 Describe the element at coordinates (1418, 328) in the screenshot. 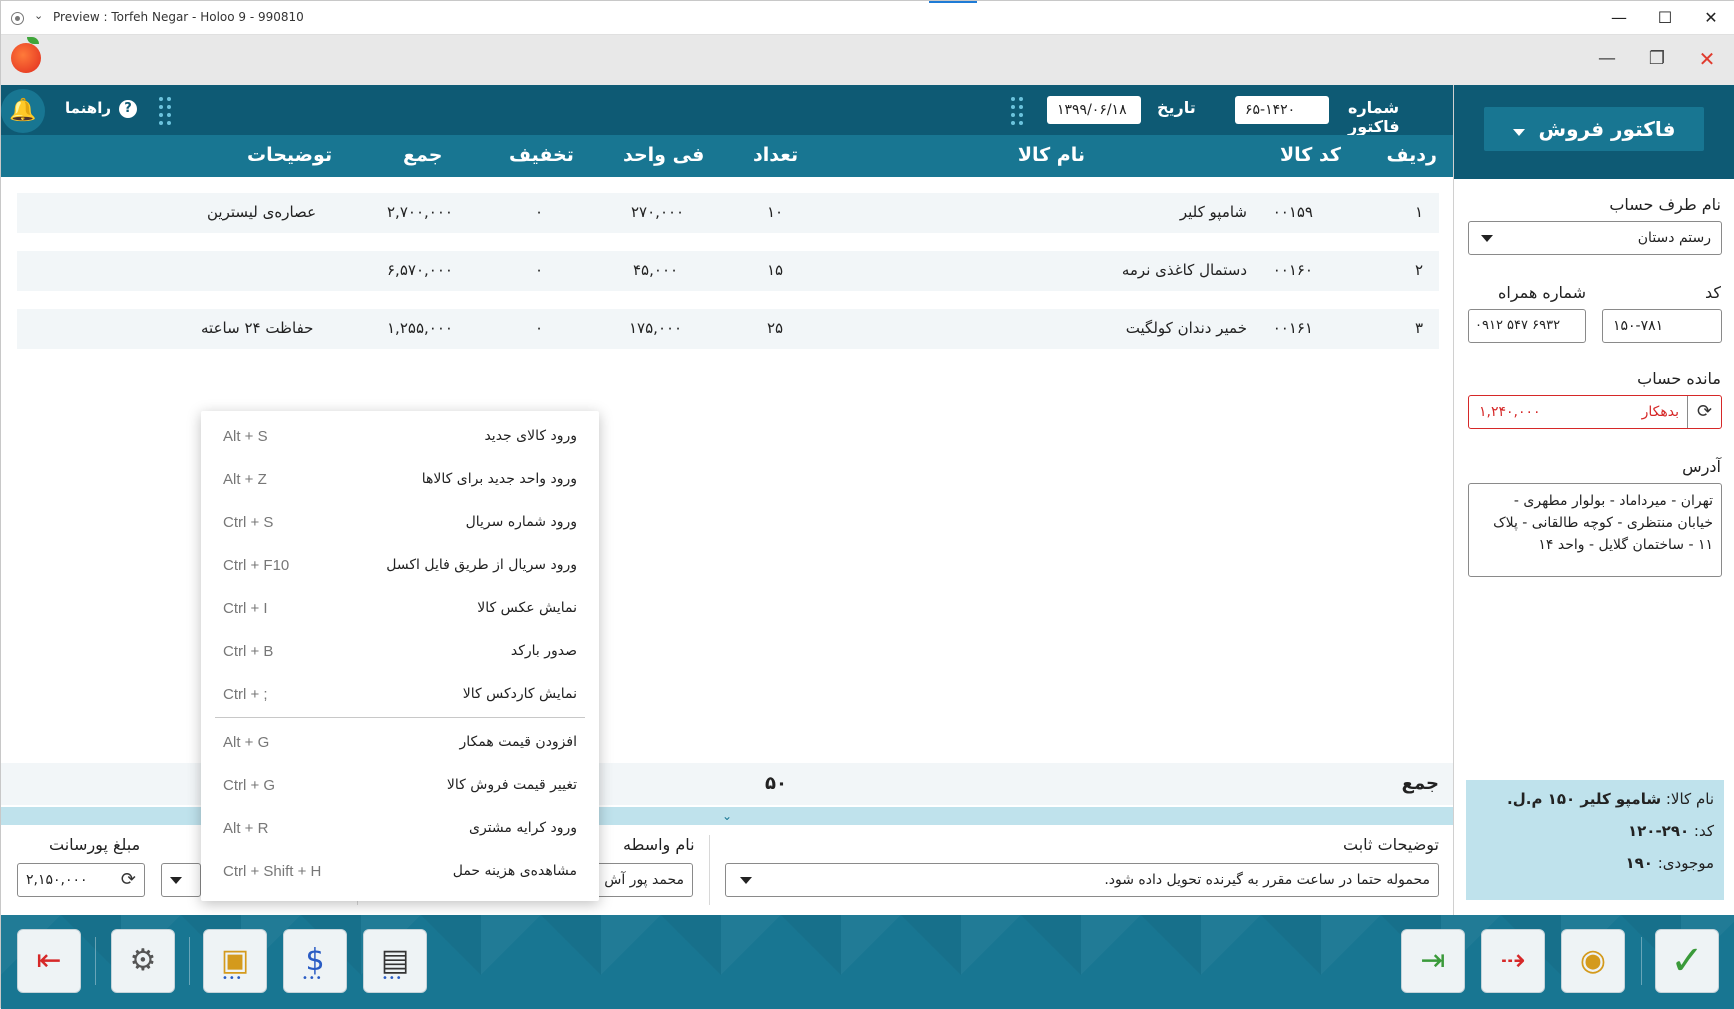

I see `cell-row: ۳` at that location.